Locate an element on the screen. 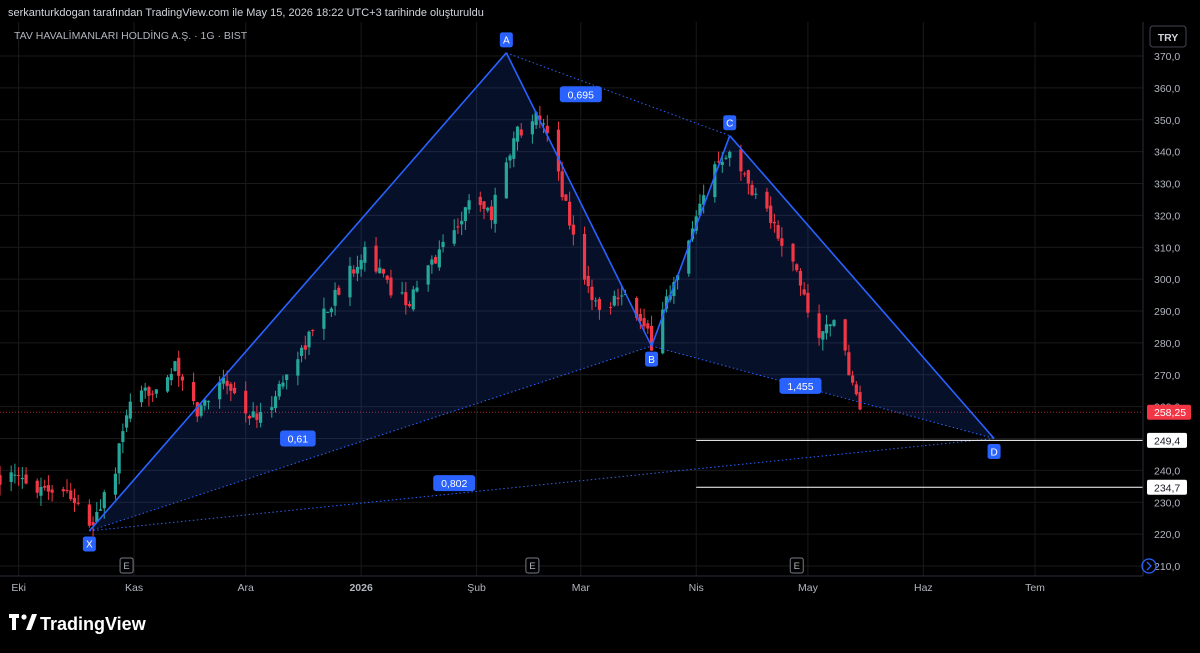 This screenshot has width=1200, height=653. x-tick-label: May is located at coordinates (808, 588).